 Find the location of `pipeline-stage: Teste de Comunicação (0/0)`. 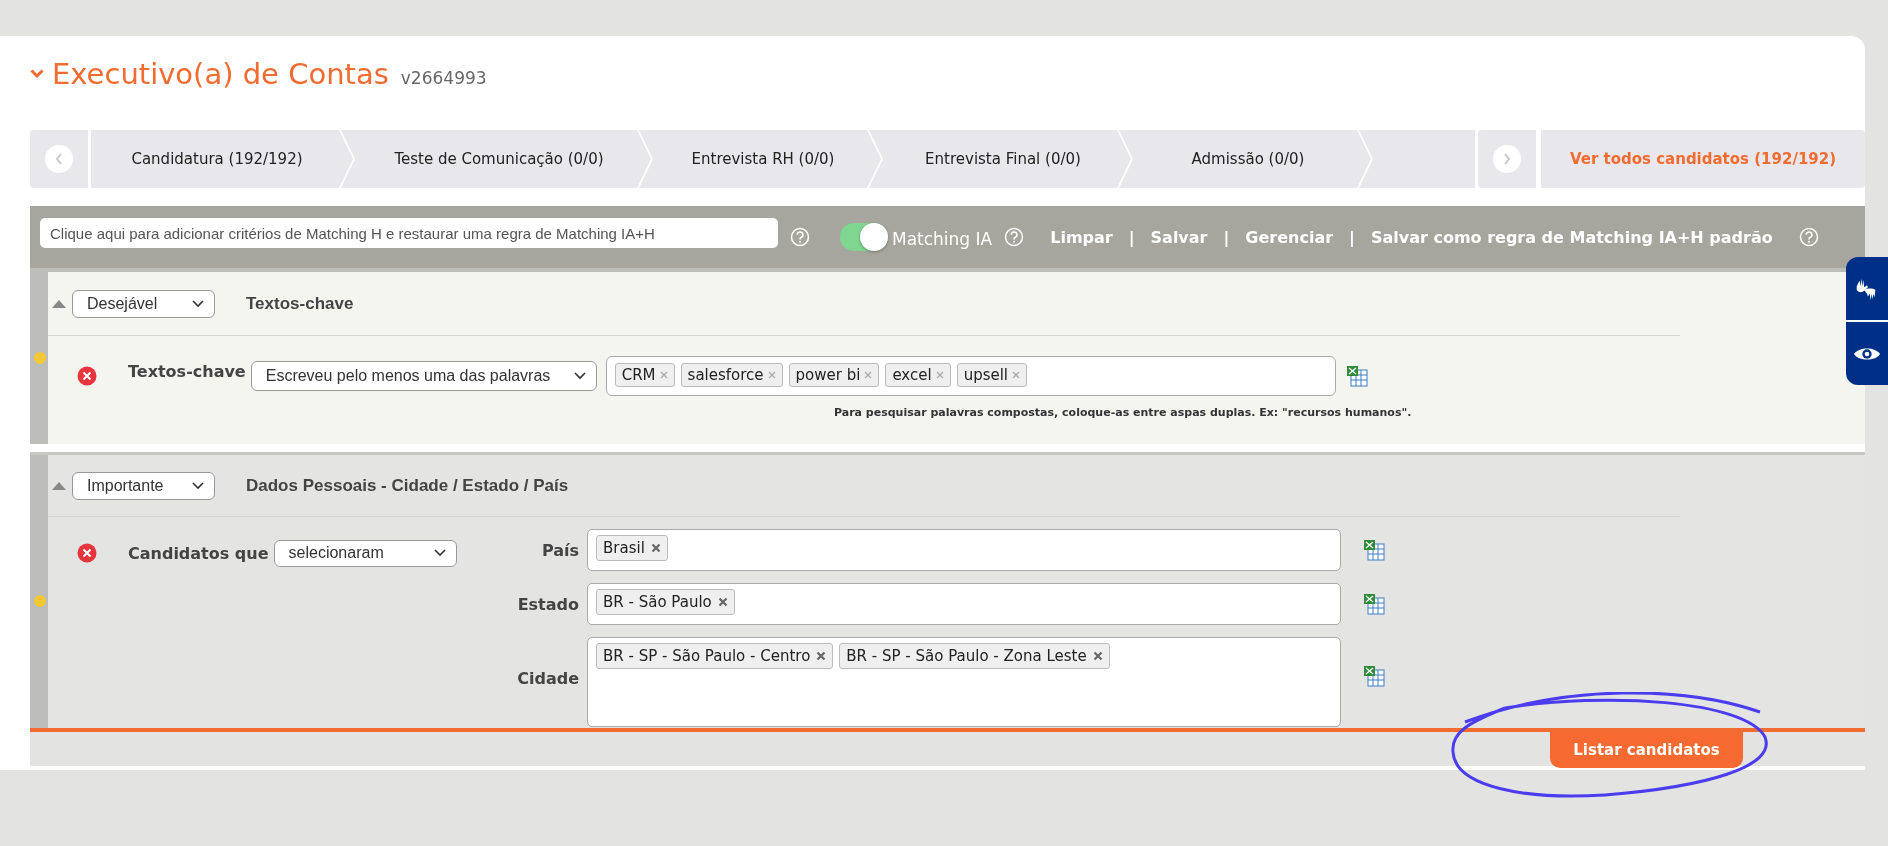

pipeline-stage: Teste de Comunicação (0/0) is located at coordinates (496, 159).